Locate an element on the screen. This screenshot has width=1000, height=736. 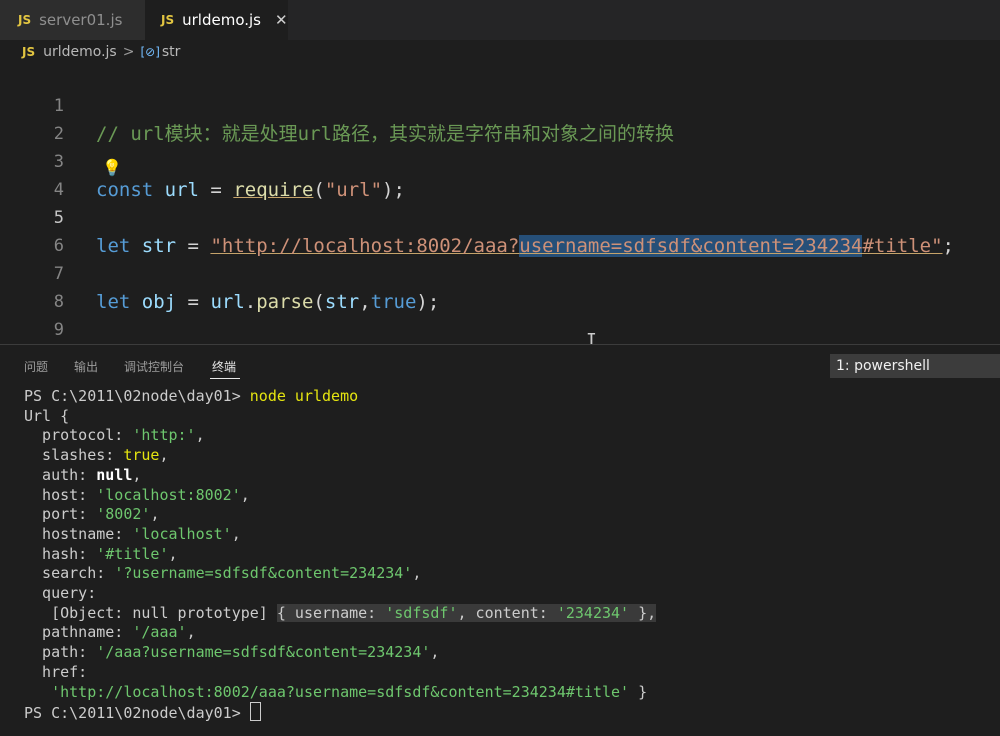
selected-text: username=sdfsdf&content=234234 is located at coordinates (691, 246).